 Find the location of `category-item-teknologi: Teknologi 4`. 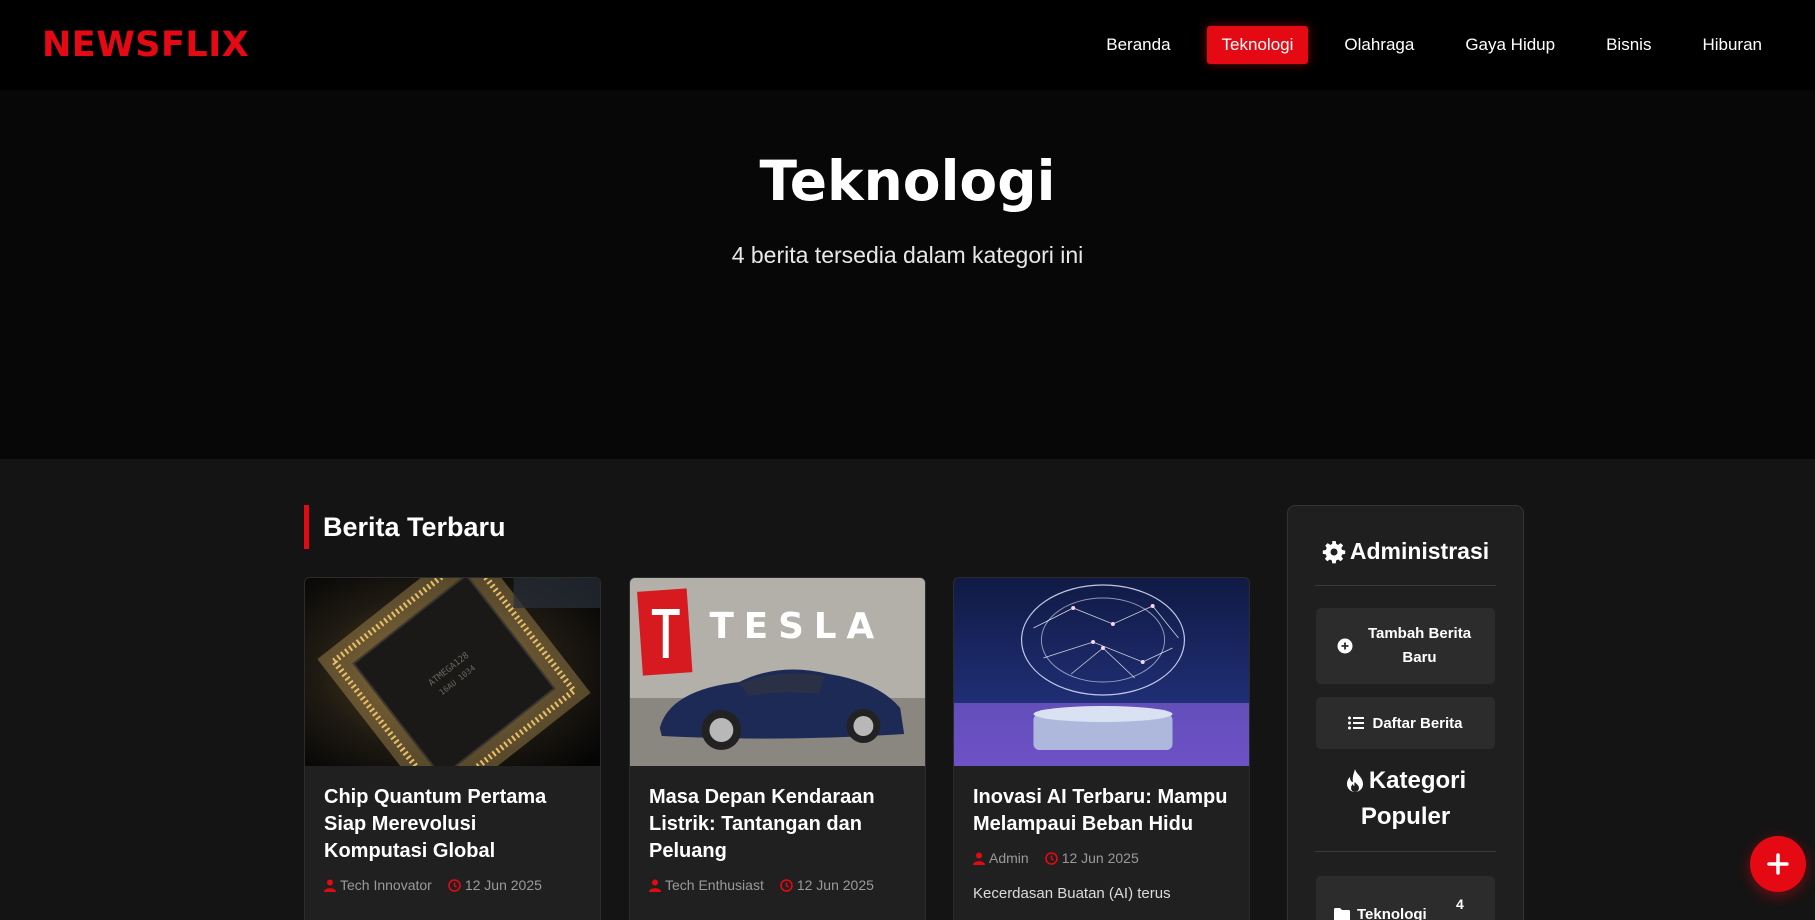

category-item-teknologi: Teknologi 4 is located at coordinates (1405, 898).